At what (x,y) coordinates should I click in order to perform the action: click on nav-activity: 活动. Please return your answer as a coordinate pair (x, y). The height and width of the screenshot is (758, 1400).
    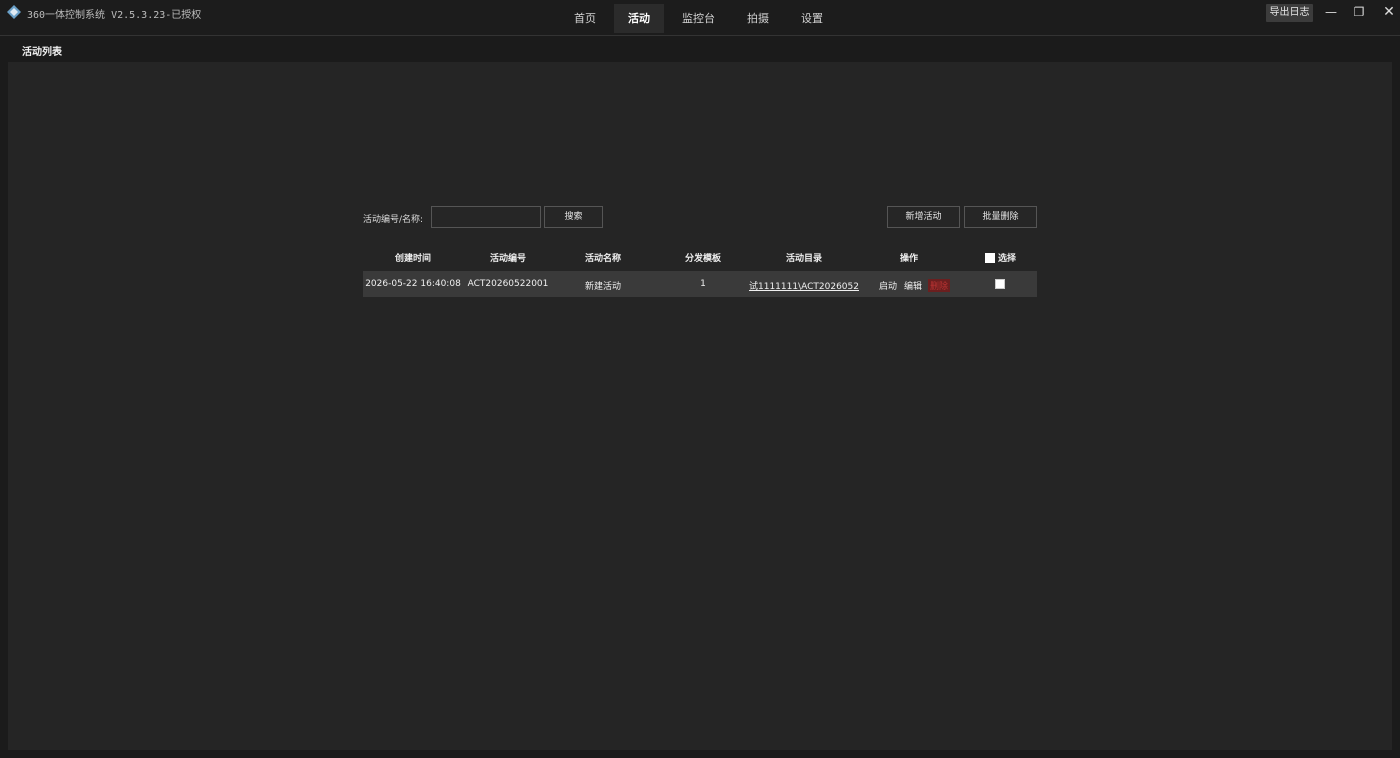
    Looking at the image, I should click on (639, 18).